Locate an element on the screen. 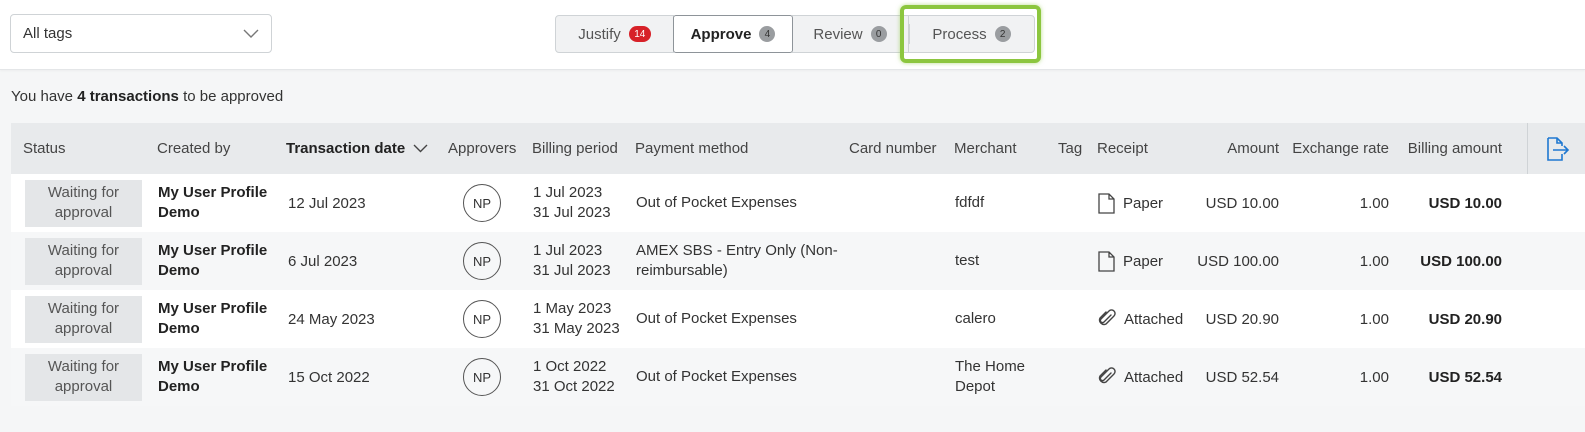 The height and width of the screenshot is (432, 1585). amount-cell: USD 52.54 is located at coordinates (1242, 377).